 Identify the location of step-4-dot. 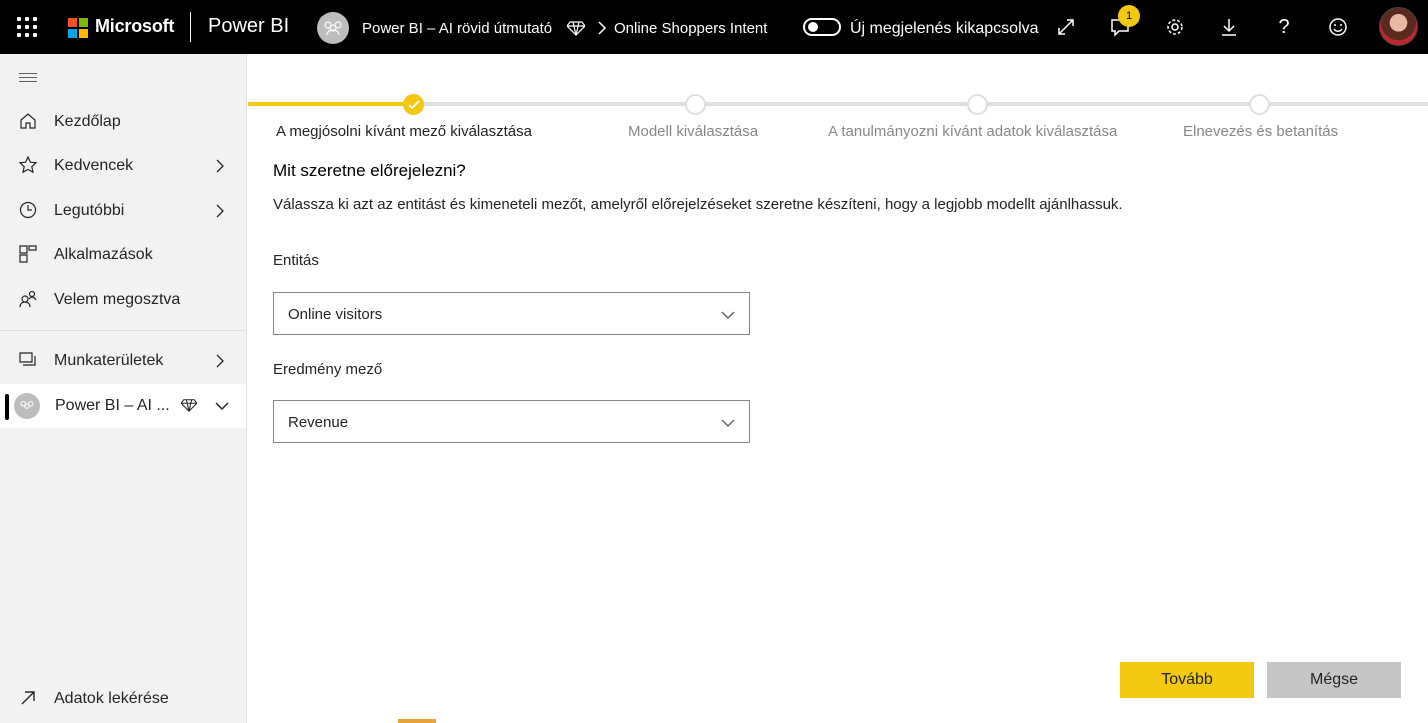
(1259, 104).